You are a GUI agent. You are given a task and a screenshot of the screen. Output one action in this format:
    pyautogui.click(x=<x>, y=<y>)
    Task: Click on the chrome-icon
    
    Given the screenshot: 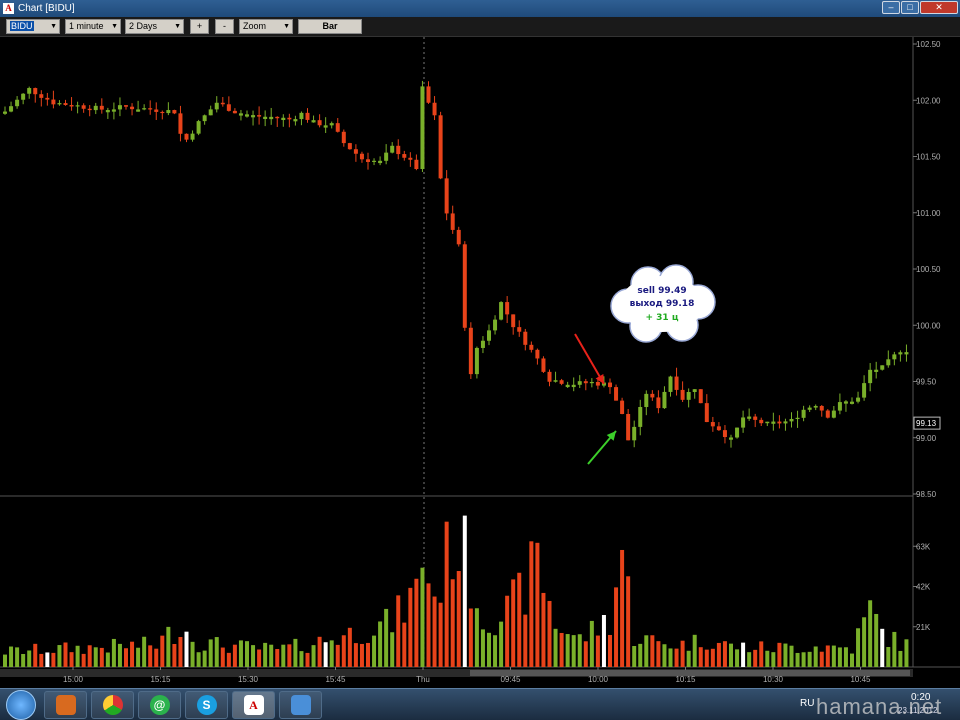 What is the action you would take?
    pyautogui.click(x=112, y=705)
    